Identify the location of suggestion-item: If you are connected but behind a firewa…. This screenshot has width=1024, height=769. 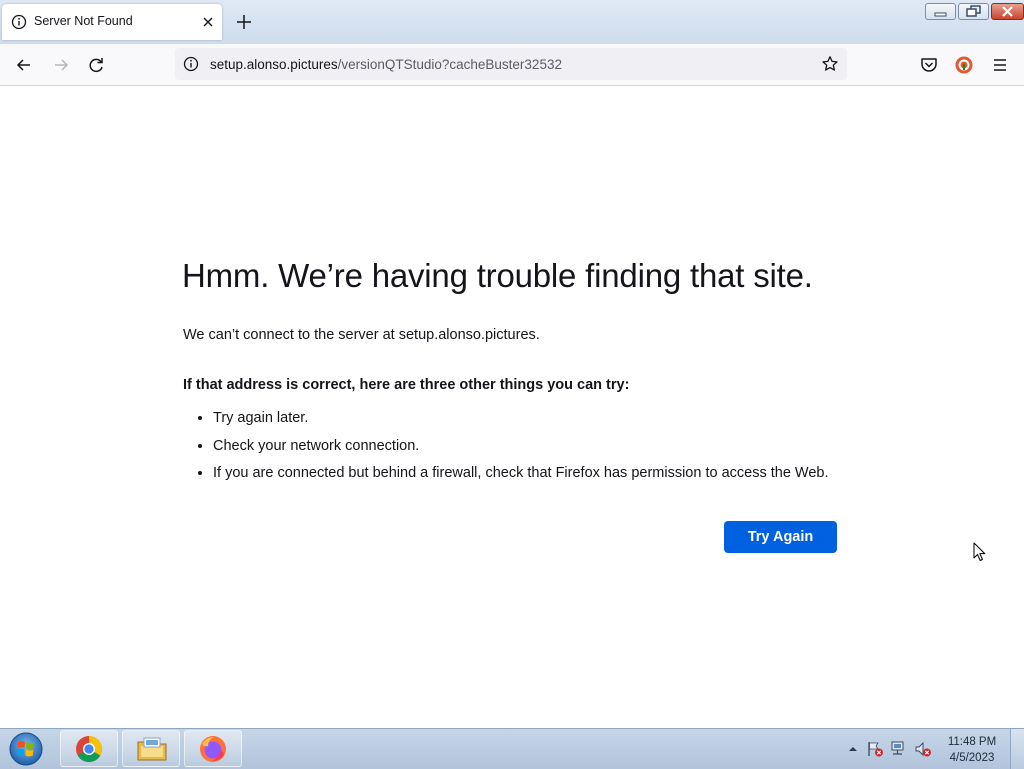
(521, 479).